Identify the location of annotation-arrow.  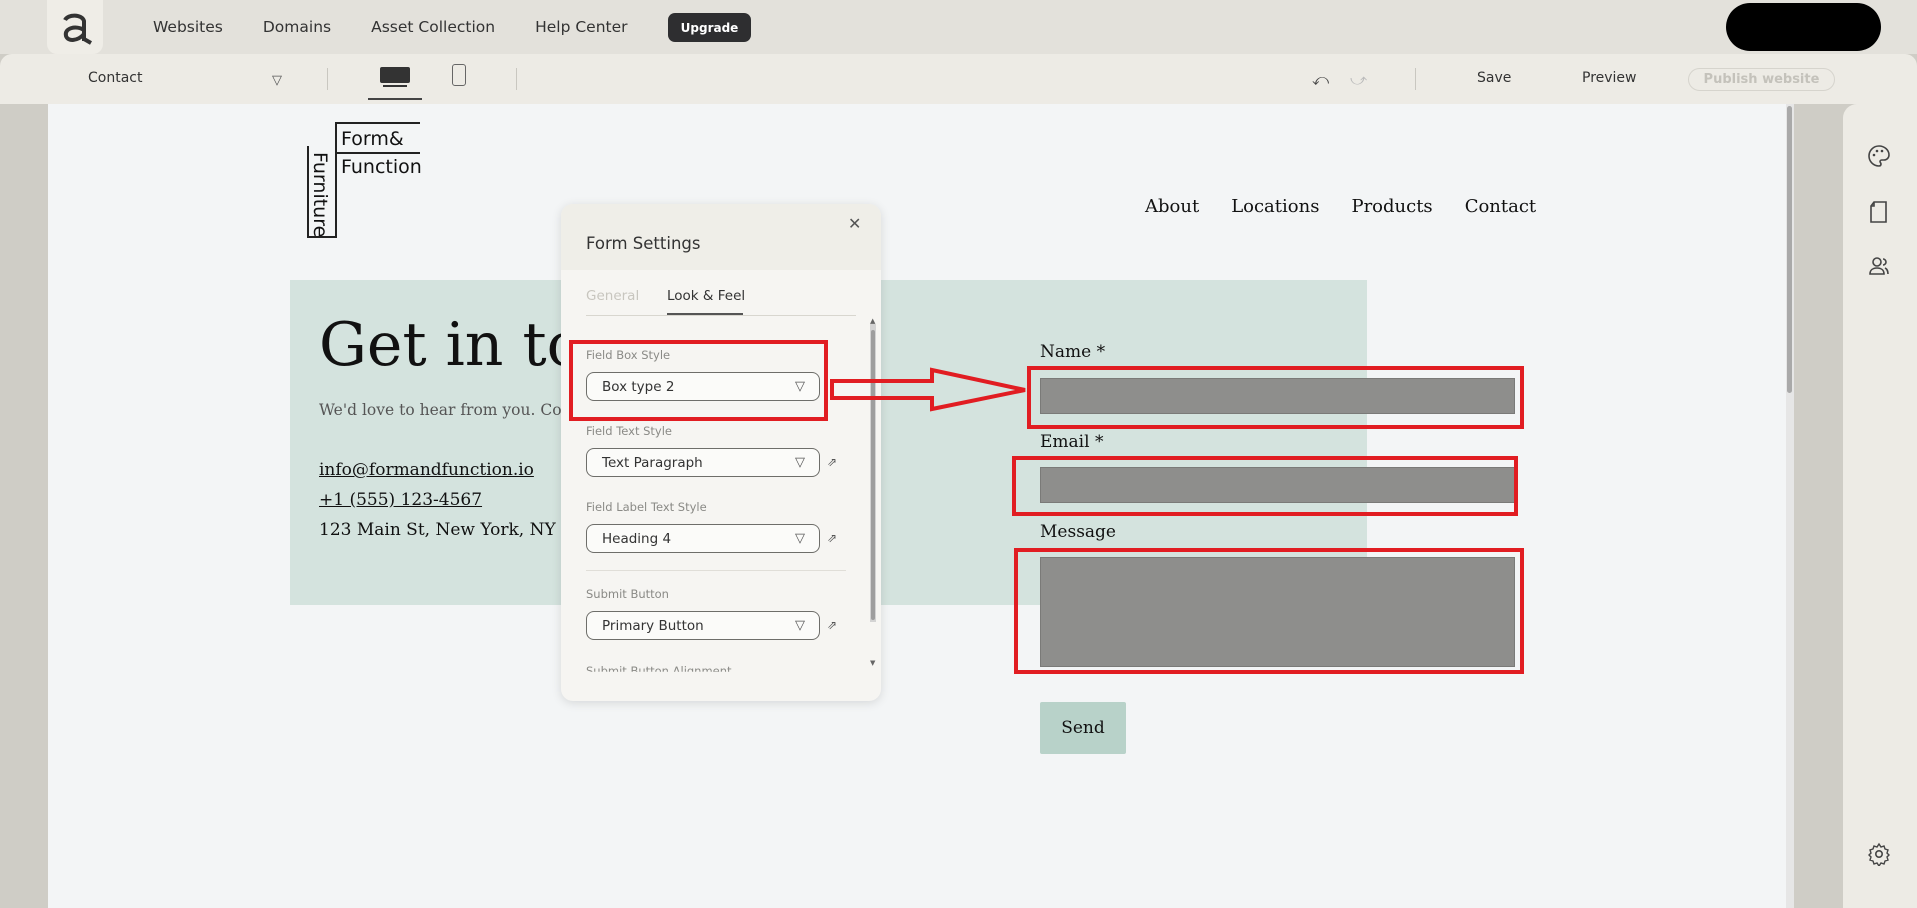
(928, 389).